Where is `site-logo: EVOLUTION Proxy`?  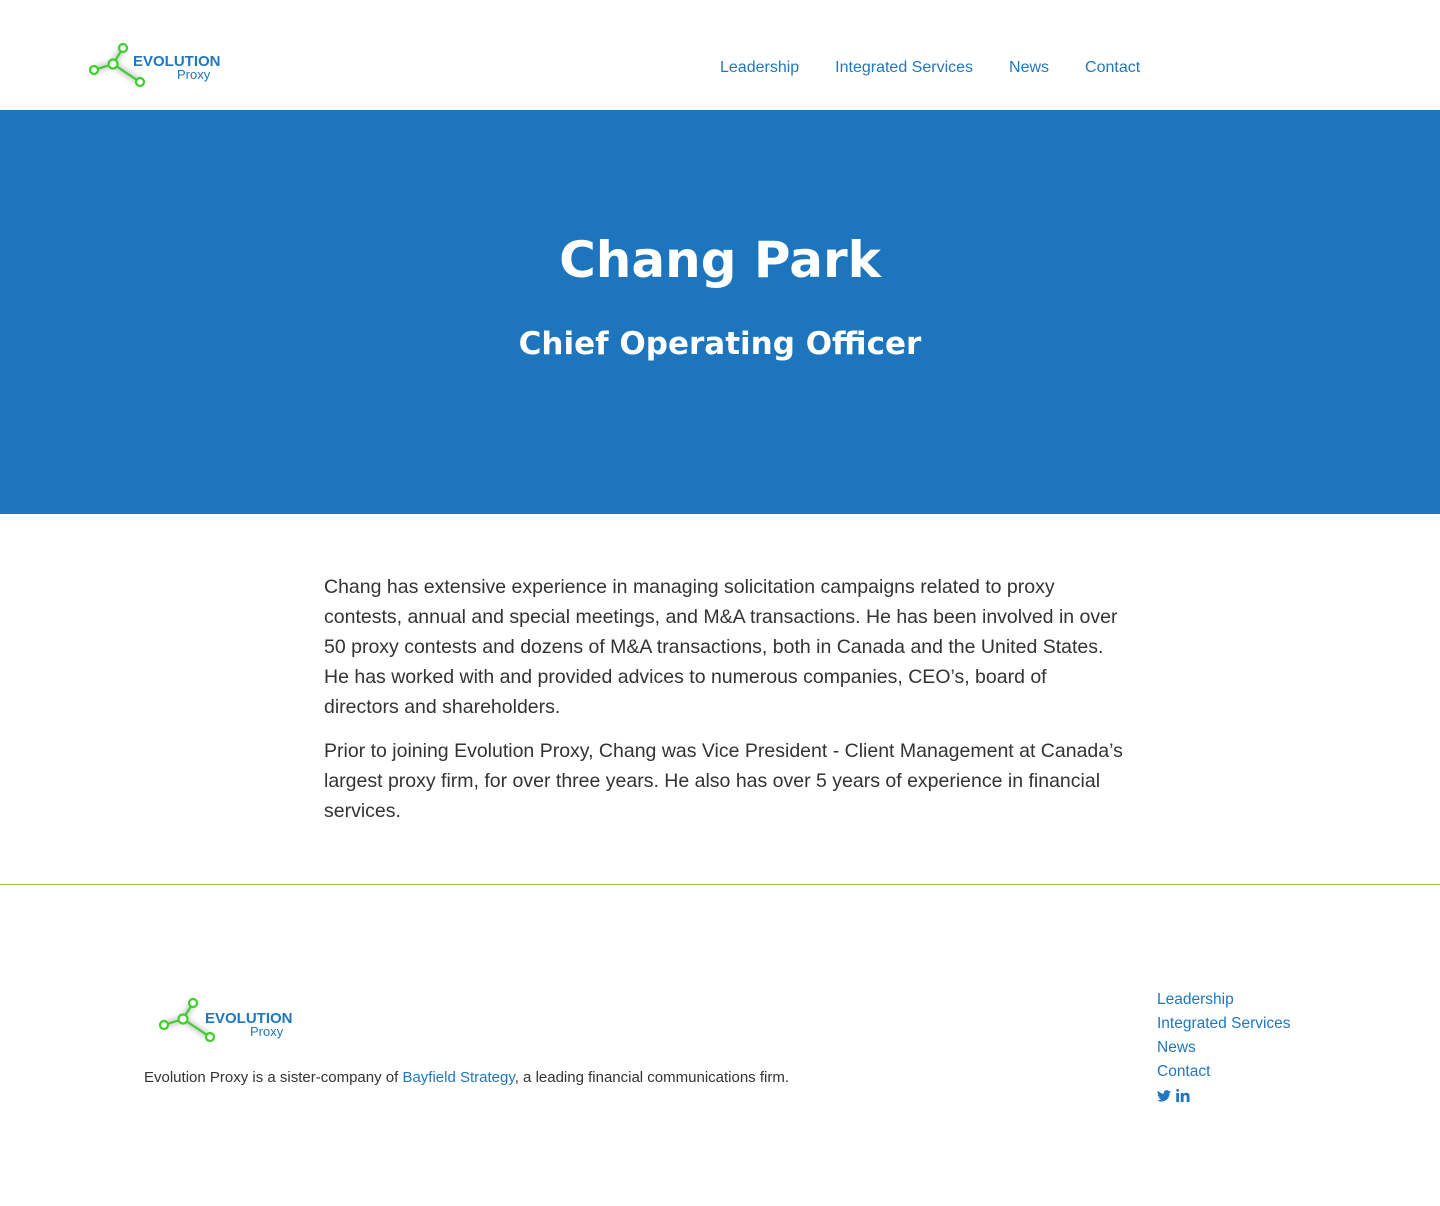
site-logo: EVOLUTION Proxy is located at coordinates (148, 65).